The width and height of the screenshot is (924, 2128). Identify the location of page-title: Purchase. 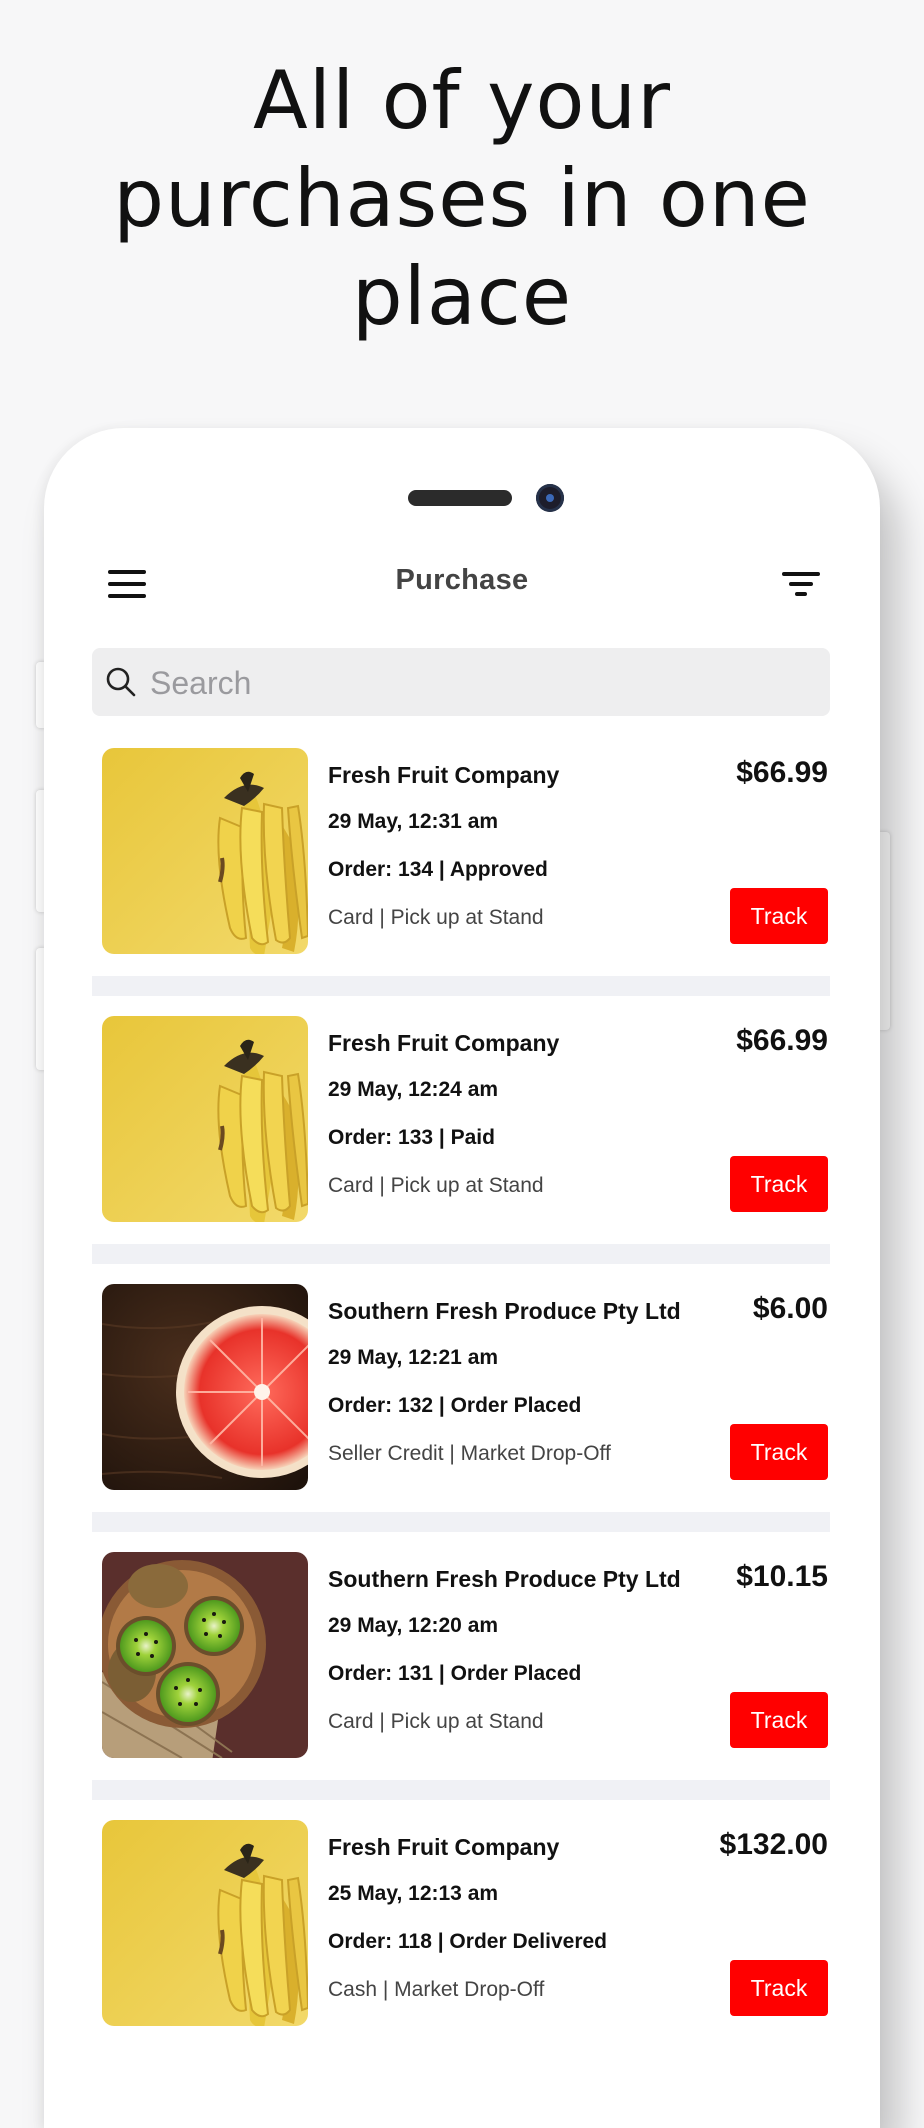
(462, 580).